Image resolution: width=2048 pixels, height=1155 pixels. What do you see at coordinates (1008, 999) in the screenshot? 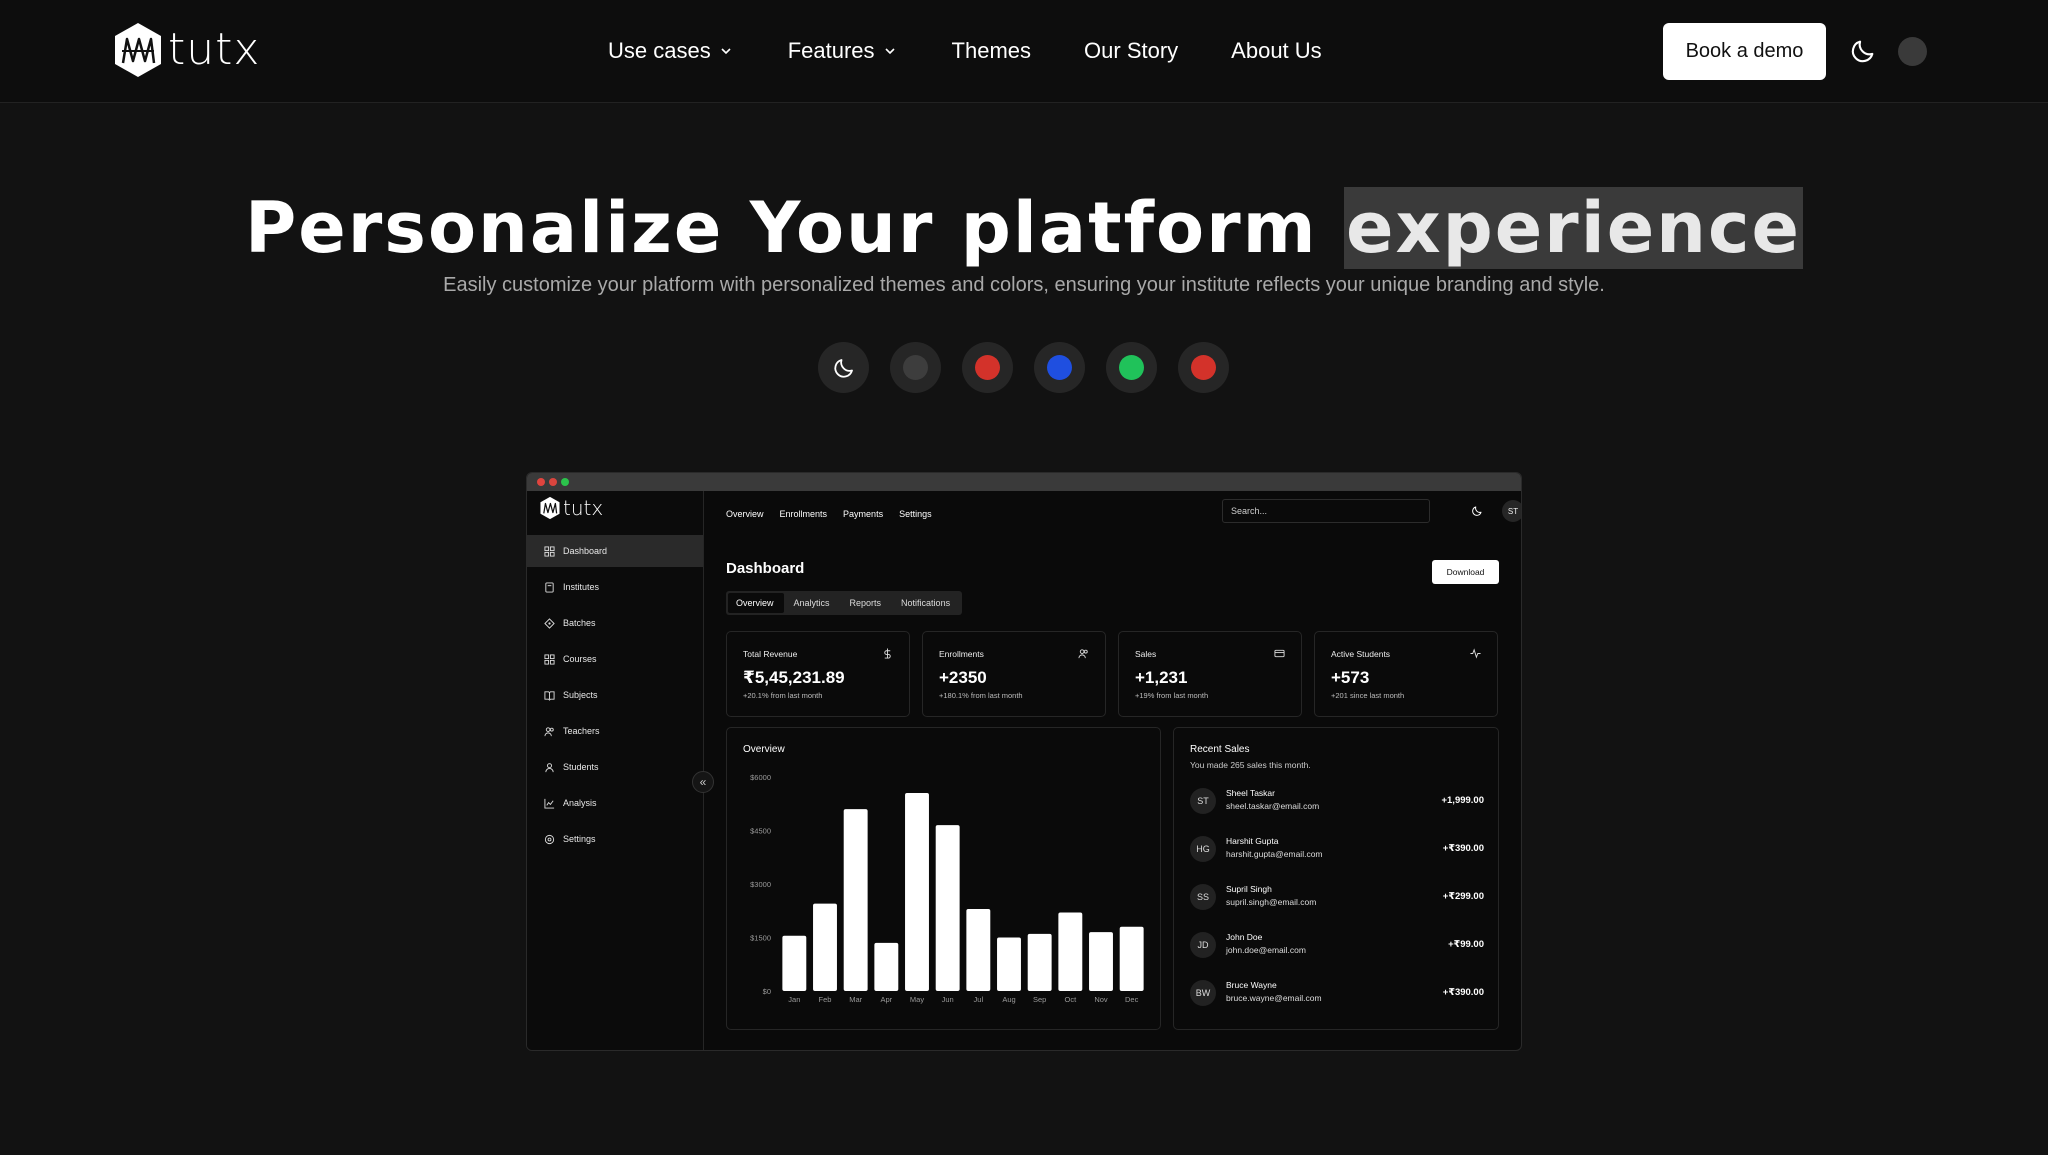
I see `x-tick-label: Aug` at bounding box center [1008, 999].